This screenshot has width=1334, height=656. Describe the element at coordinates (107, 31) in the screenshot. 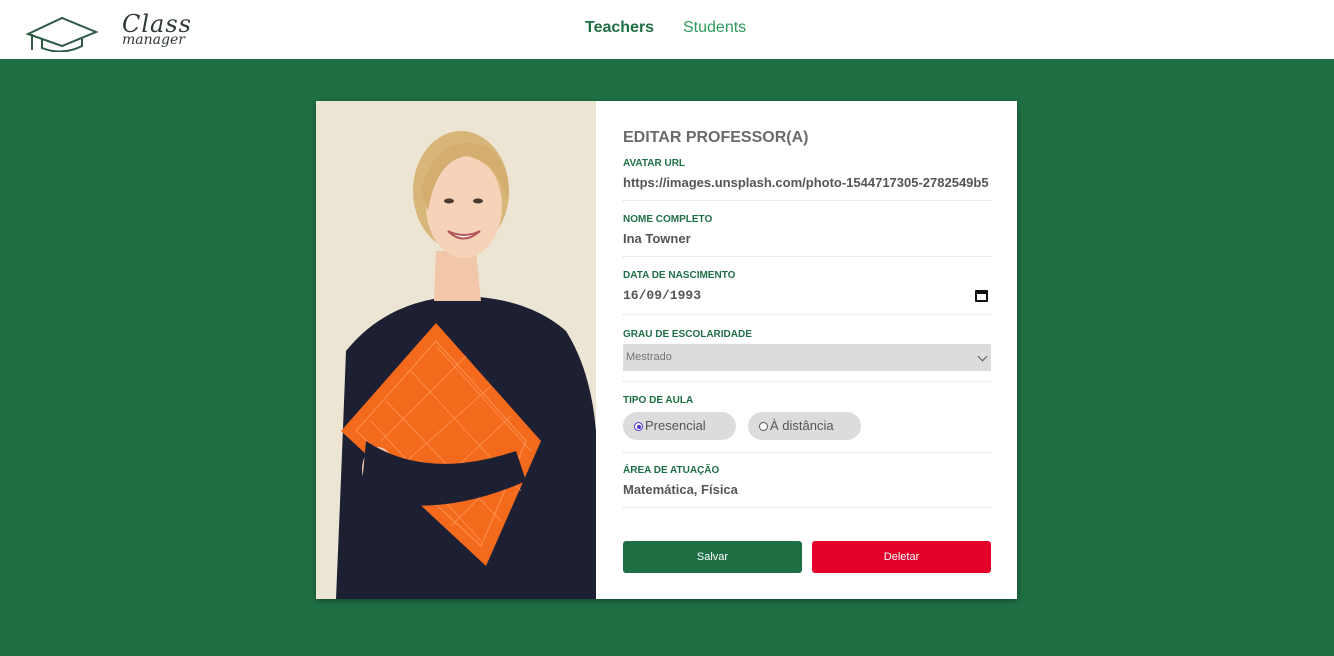

I see `class-manager-logo: Class manager` at that location.